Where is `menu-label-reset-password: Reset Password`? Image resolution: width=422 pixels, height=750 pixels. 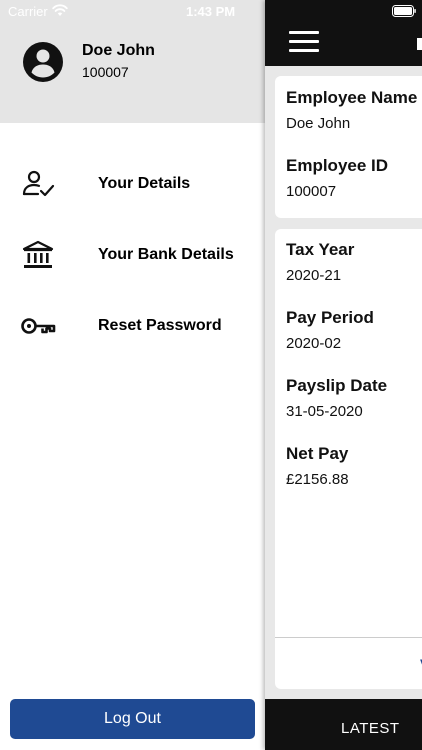
menu-label-reset-password: Reset Password is located at coordinates (160, 325).